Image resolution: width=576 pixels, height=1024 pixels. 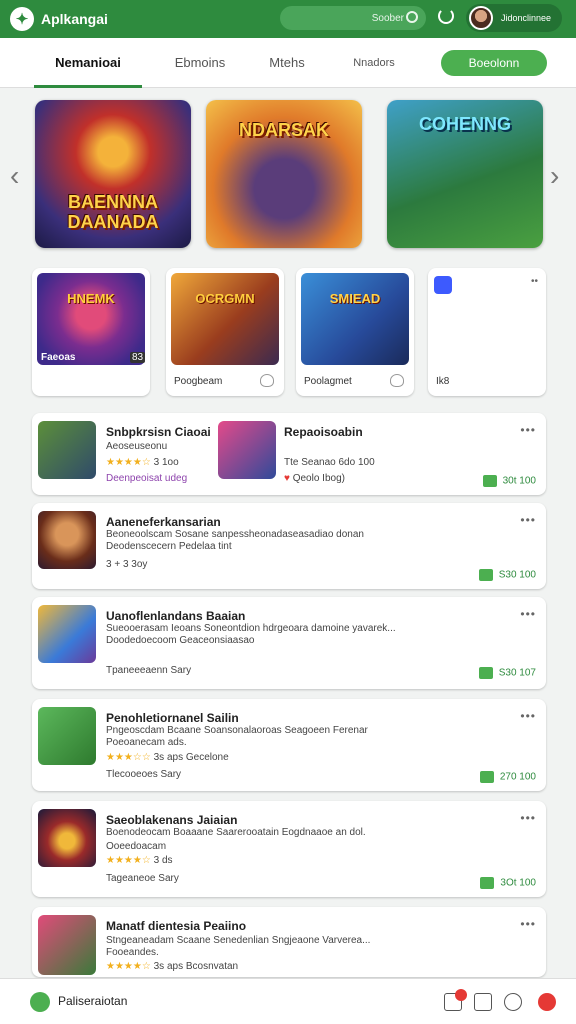 What do you see at coordinates (323, 432) in the screenshot?
I see `list-item-title-2: Repaoisoabin` at bounding box center [323, 432].